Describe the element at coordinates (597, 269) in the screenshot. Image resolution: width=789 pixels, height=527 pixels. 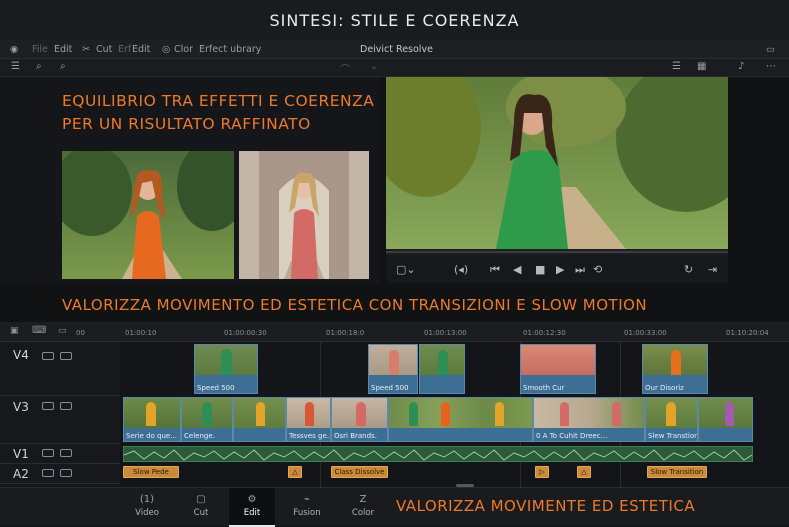
I see `loop-icon: ⟲` at that location.